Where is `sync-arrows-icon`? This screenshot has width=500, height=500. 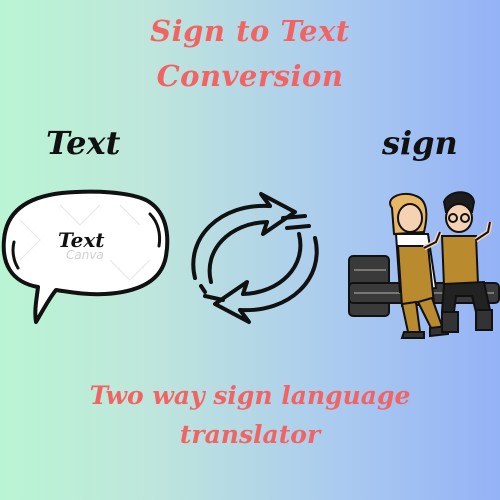 sync-arrows-icon is located at coordinates (255, 258).